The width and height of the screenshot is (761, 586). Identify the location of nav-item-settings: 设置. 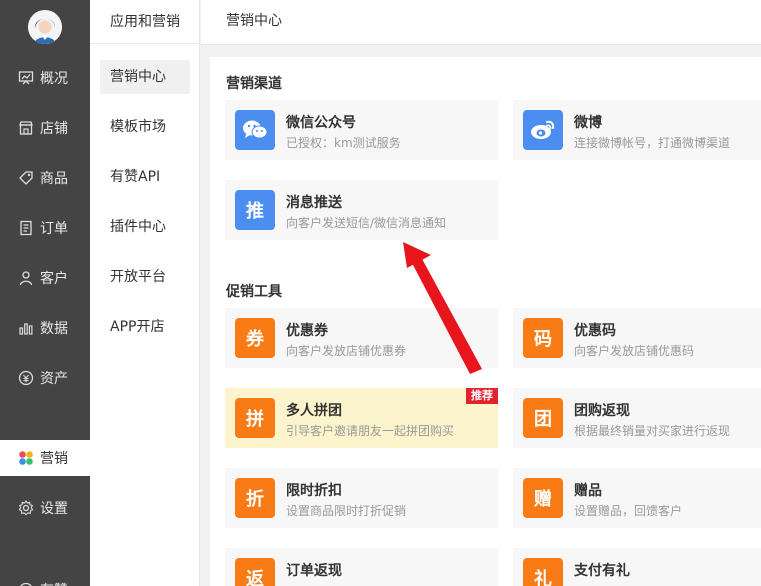
(45, 508).